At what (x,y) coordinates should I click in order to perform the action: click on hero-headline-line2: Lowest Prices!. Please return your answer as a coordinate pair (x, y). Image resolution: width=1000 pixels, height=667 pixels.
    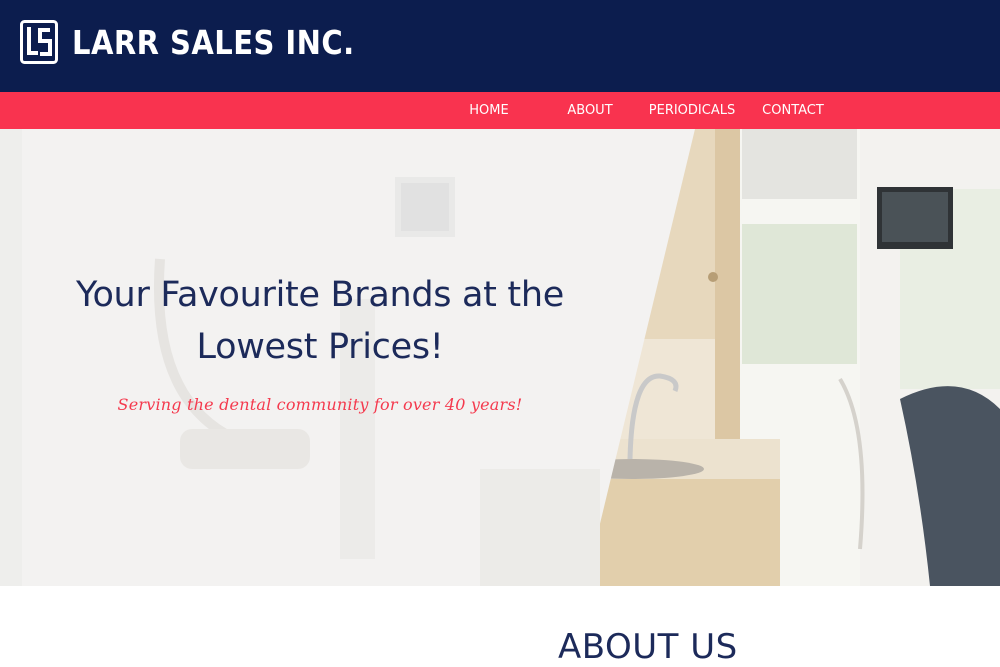
    Looking at the image, I should click on (320, 347).